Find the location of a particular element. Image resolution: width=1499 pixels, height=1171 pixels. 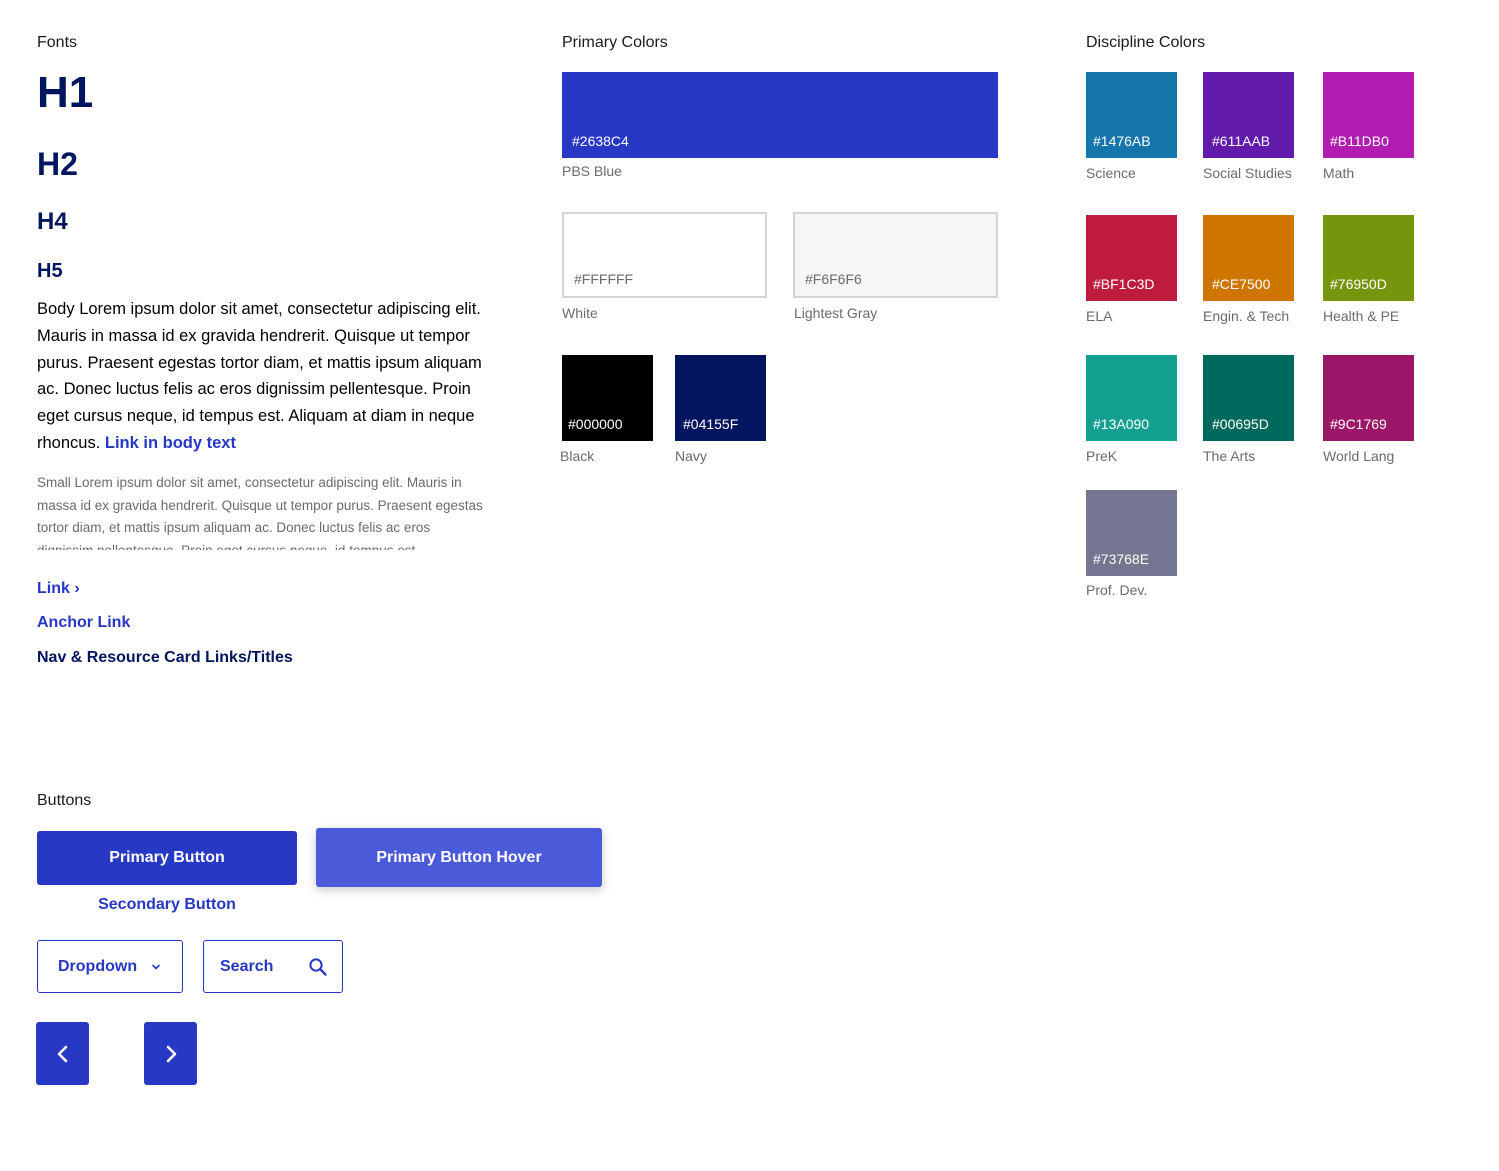

body-inline-link: Link in body text is located at coordinates (170, 443).